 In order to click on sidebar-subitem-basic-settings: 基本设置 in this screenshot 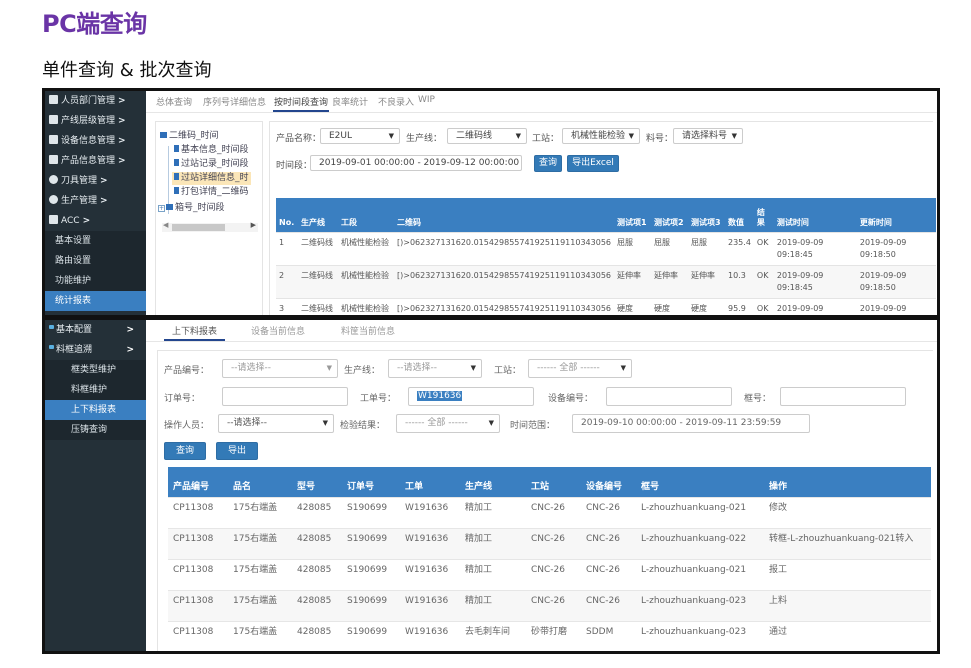, I will do `click(95, 241)`.